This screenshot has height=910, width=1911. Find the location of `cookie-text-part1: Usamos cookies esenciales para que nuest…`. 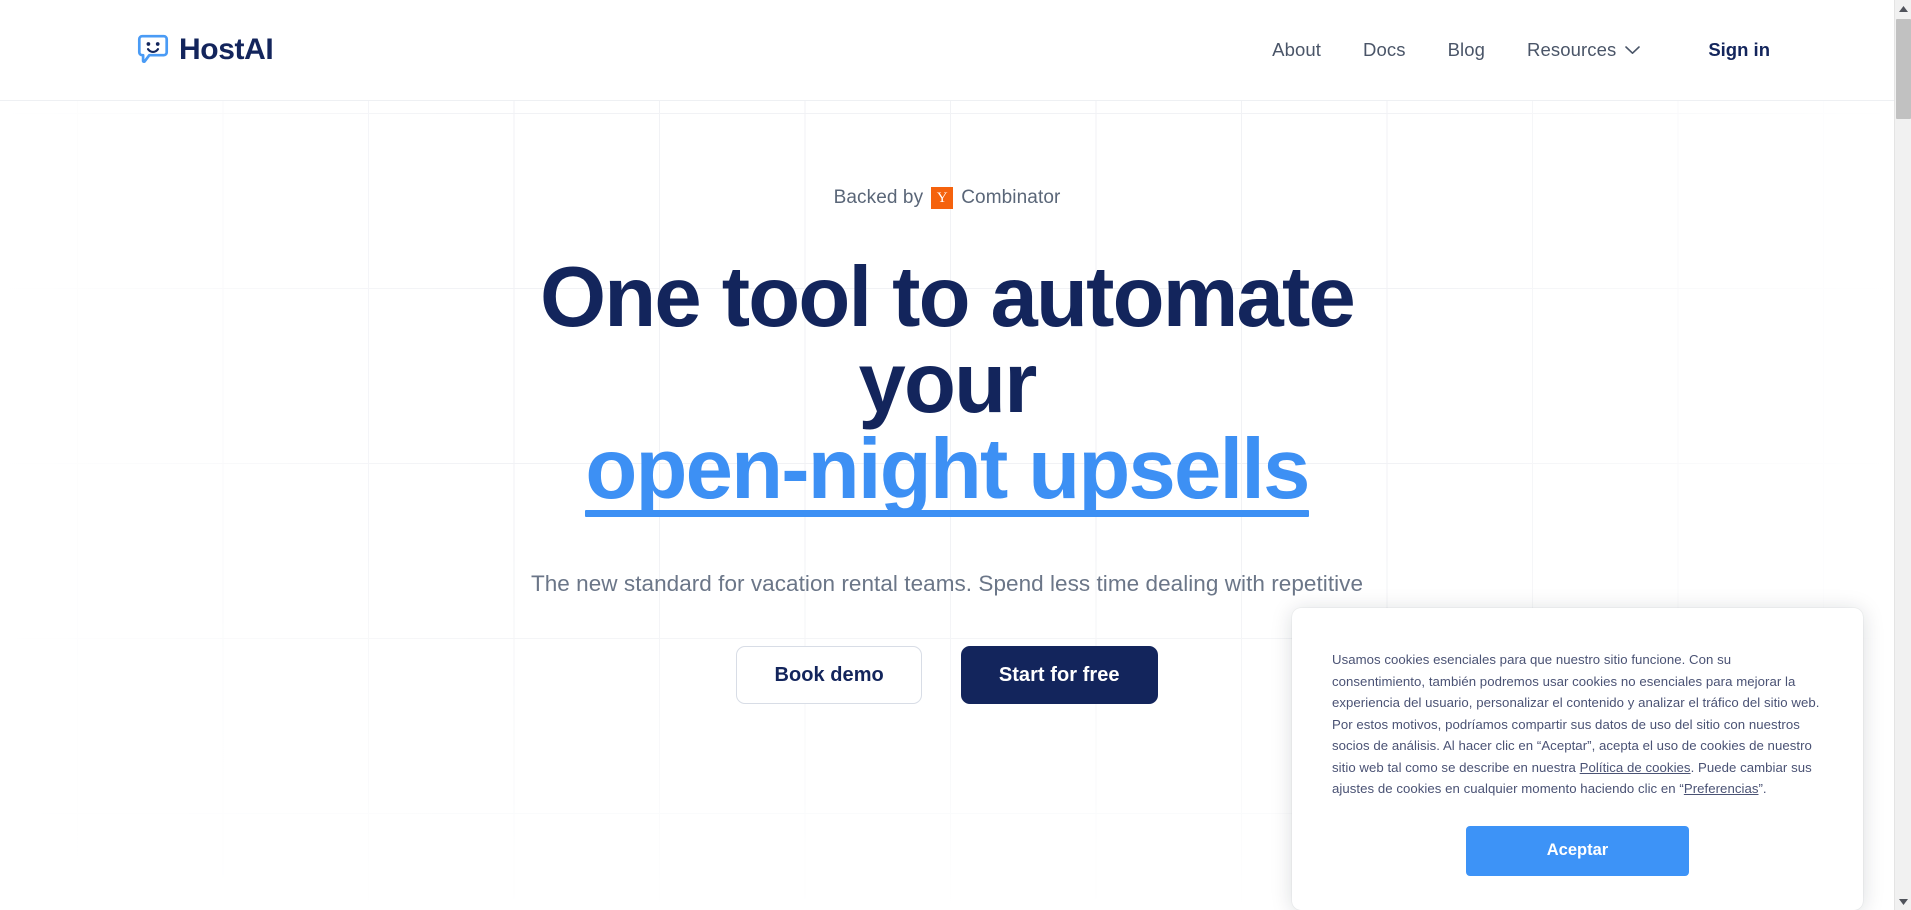

cookie-text-part1: Usamos cookies esenciales para que nuest… is located at coordinates (1576, 713).